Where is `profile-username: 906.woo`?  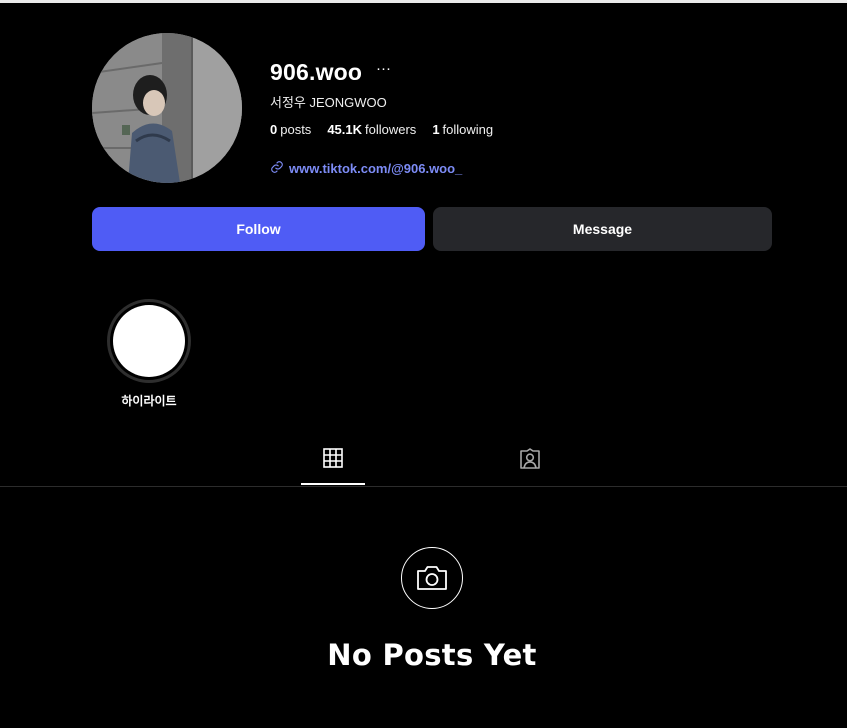
profile-username: 906.woo is located at coordinates (316, 72).